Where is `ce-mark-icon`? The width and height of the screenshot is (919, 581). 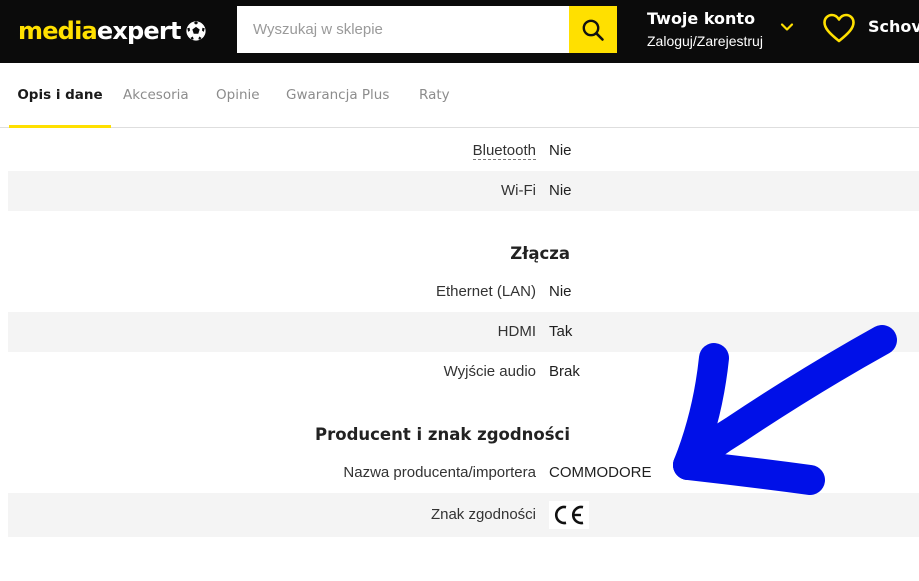
ce-mark-icon is located at coordinates (569, 515).